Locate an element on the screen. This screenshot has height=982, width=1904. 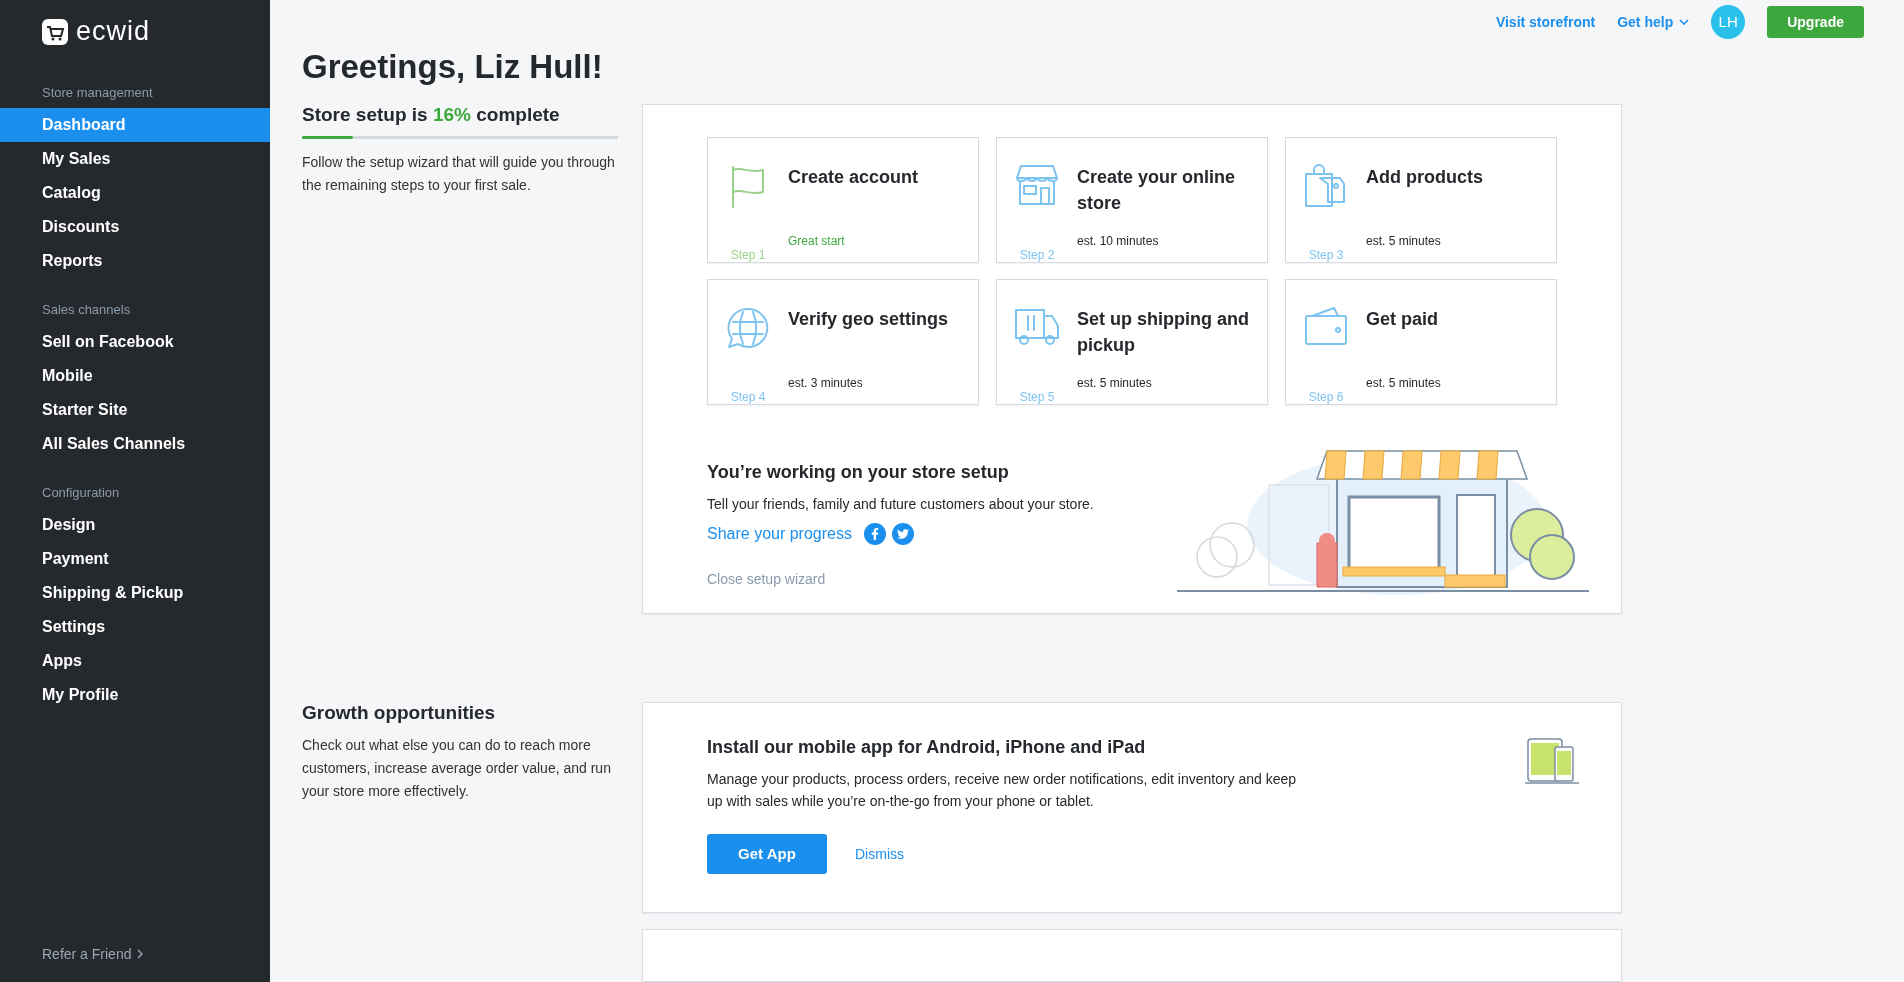
refer-a-friend-link: Refer a Friend is located at coordinates (135, 954).